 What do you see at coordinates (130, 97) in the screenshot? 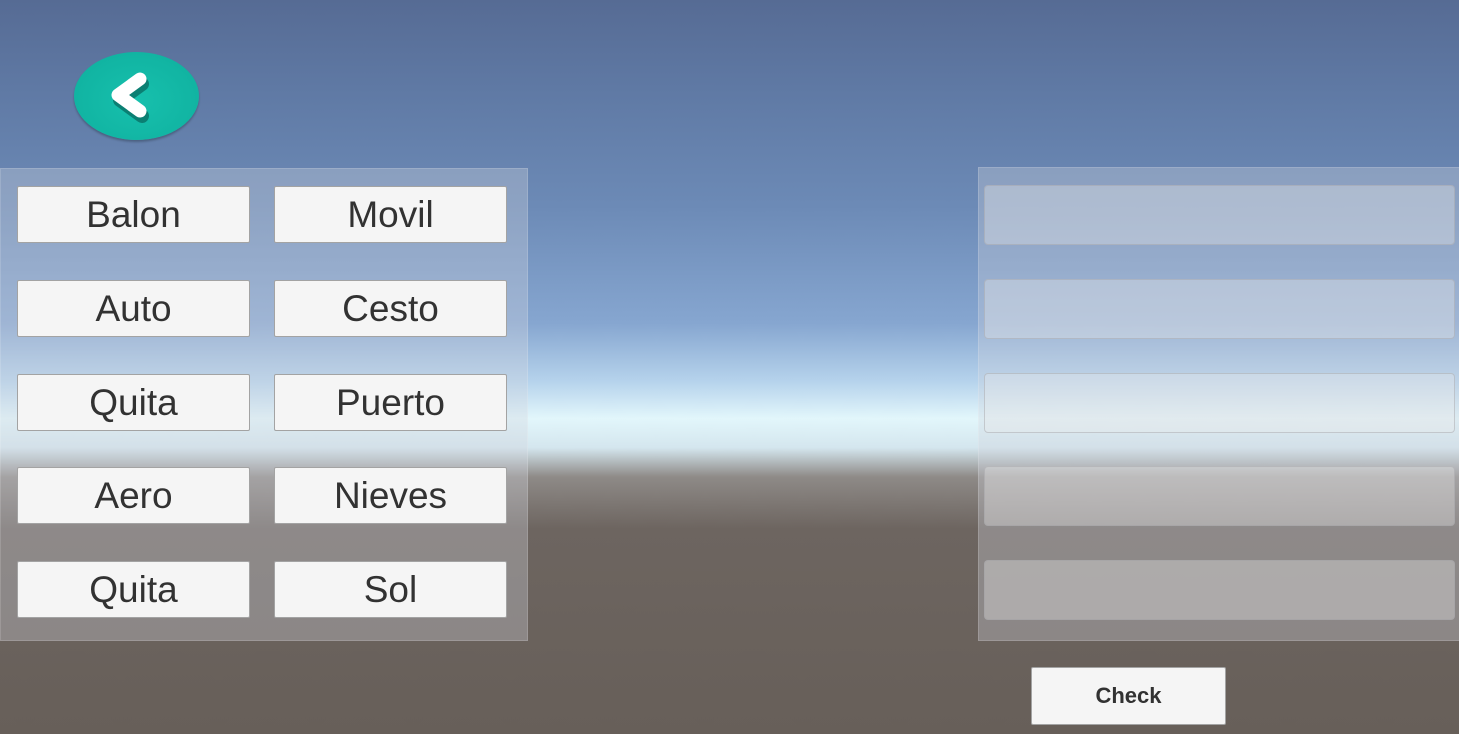
I see `chevron-left-icon` at bounding box center [130, 97].